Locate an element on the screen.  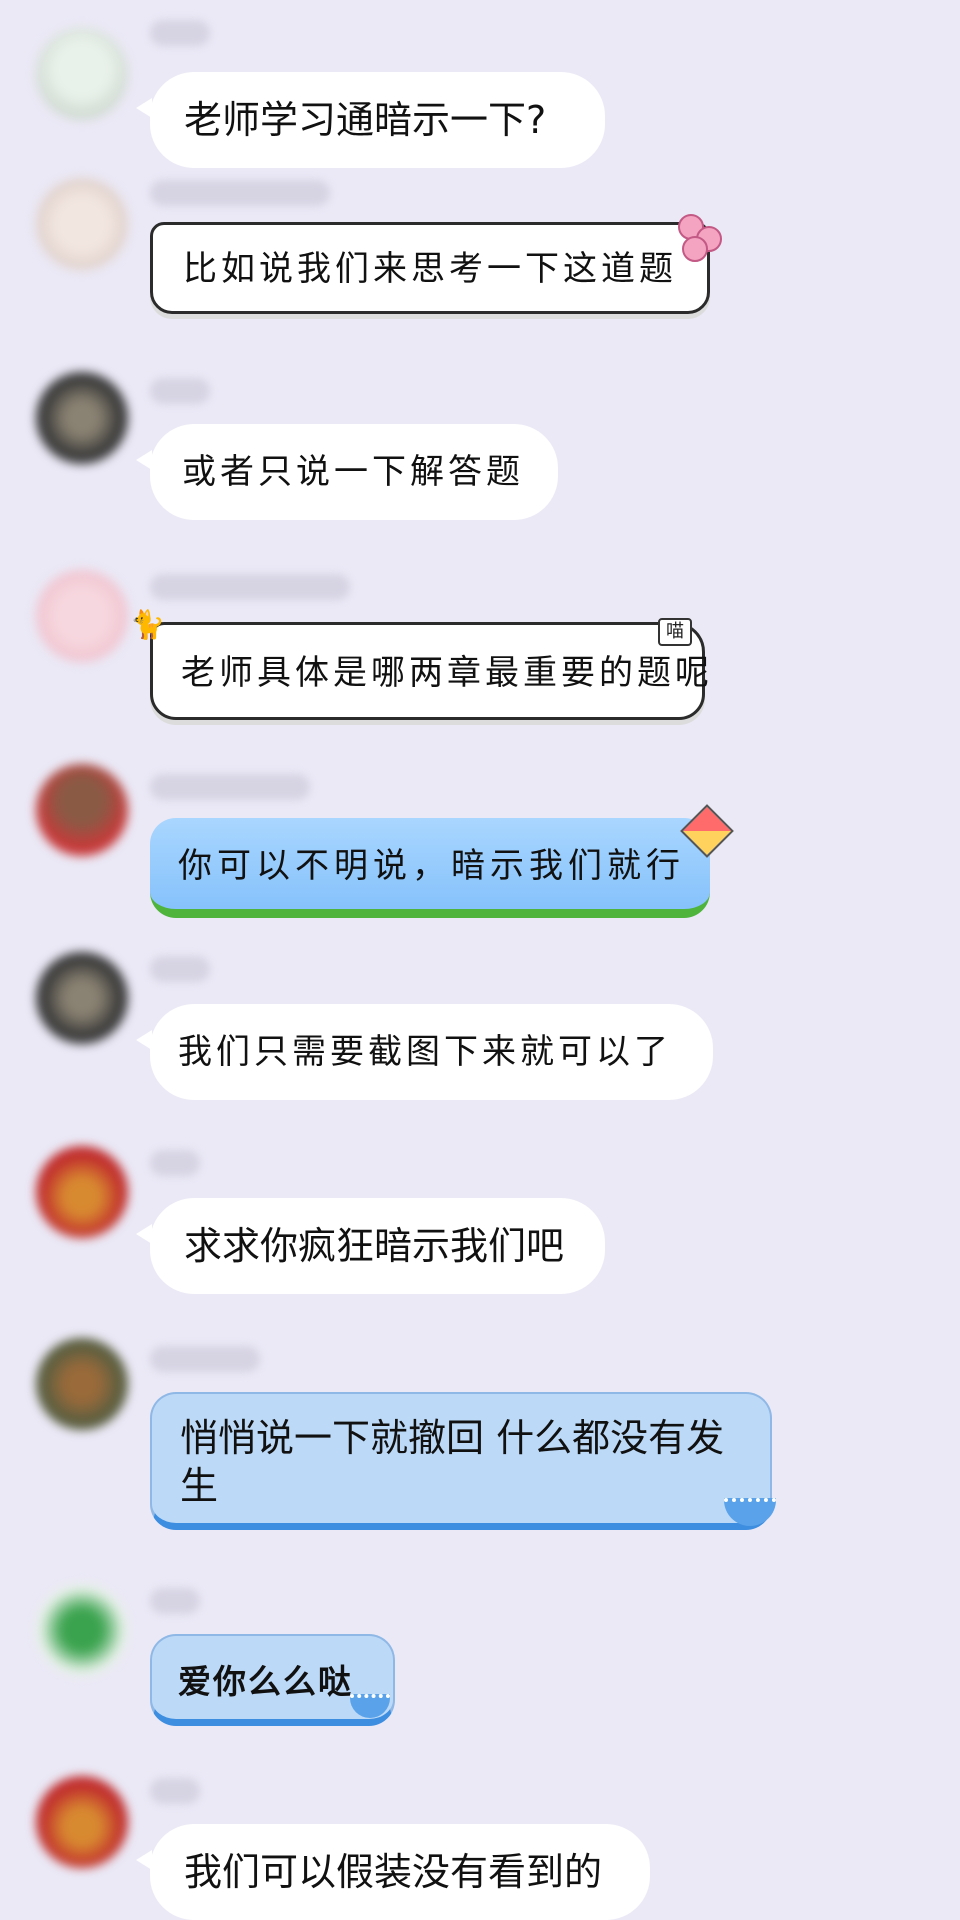
message-bubble: 我们只需要截图下来就可以了 is located at coordinates (424, 1052).